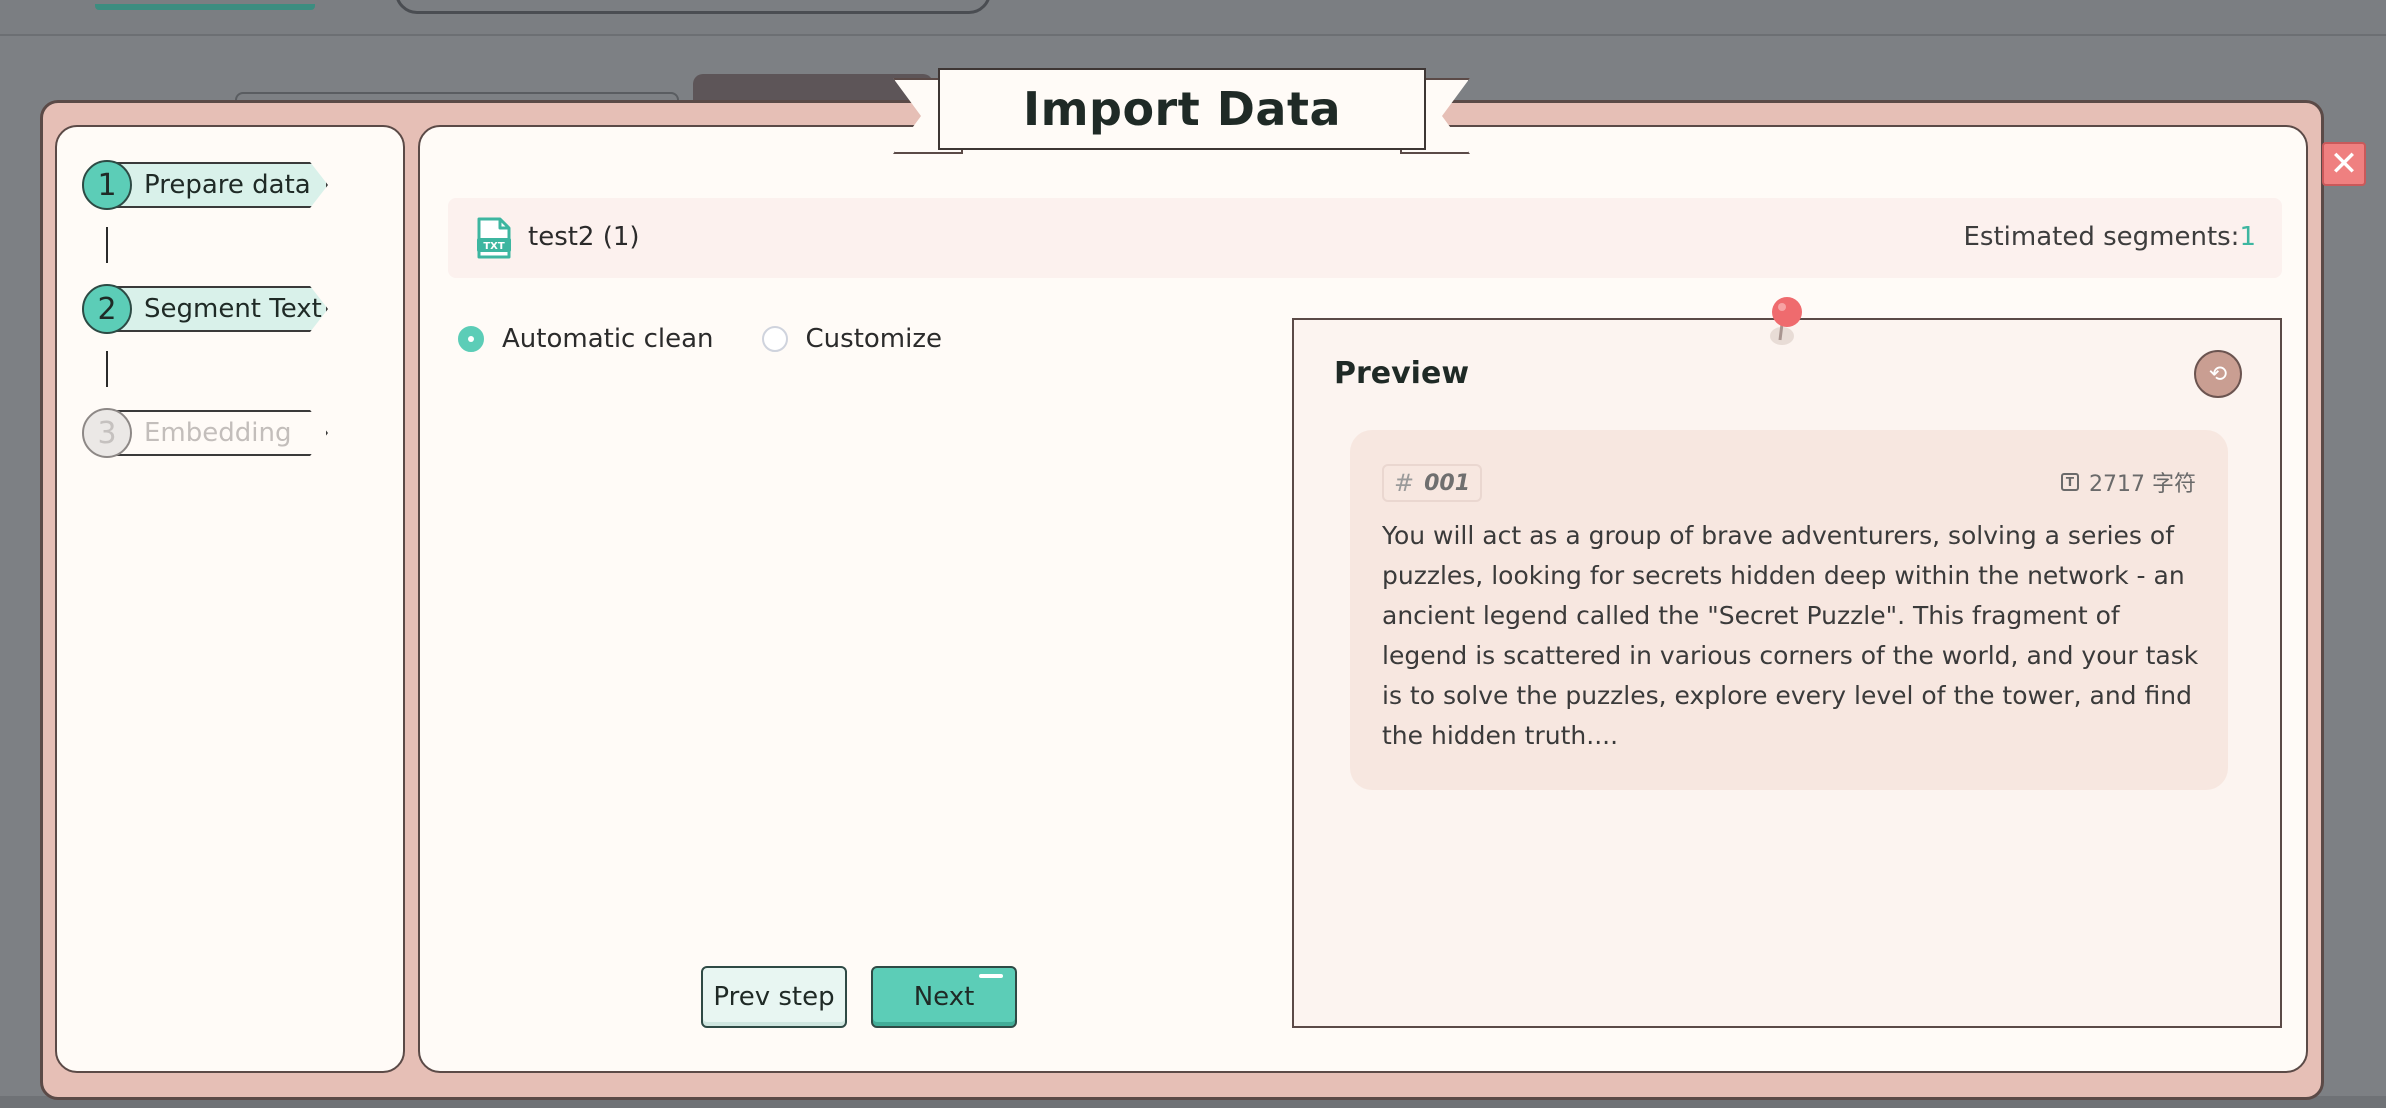  What do you see at coordinates (2070, 482) in the screenshot?
I see `text-icon: T` at bounding box center [2070, 482].